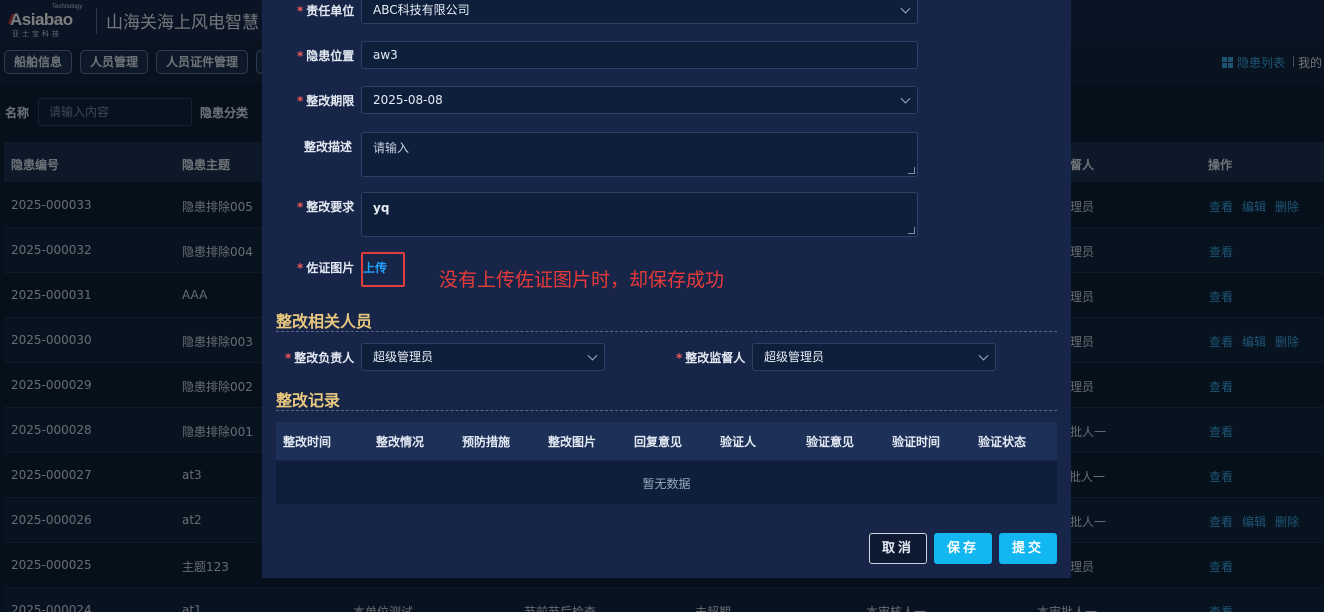 This screenshot has width=1324, height=612. I want to click on section-records-title: 整改记录, so click(308, 400).